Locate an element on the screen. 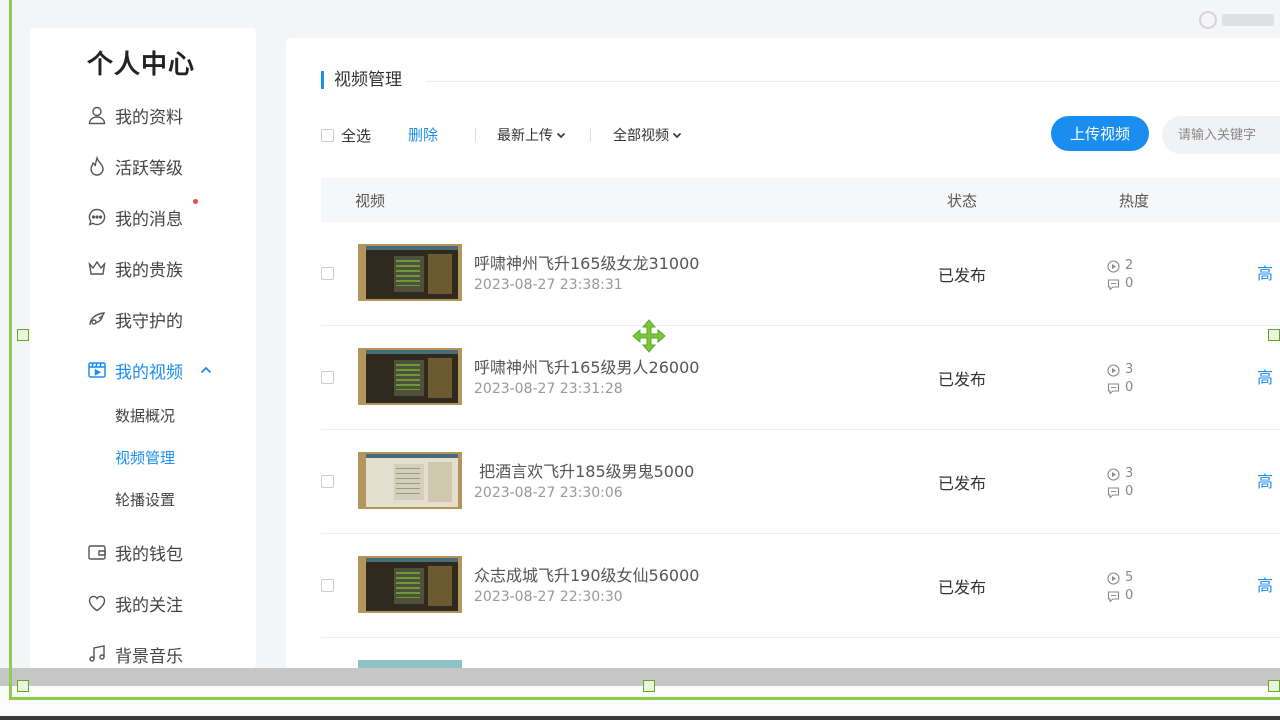  sidebar-title: 个人中心 is located at coordinates (141, 65).